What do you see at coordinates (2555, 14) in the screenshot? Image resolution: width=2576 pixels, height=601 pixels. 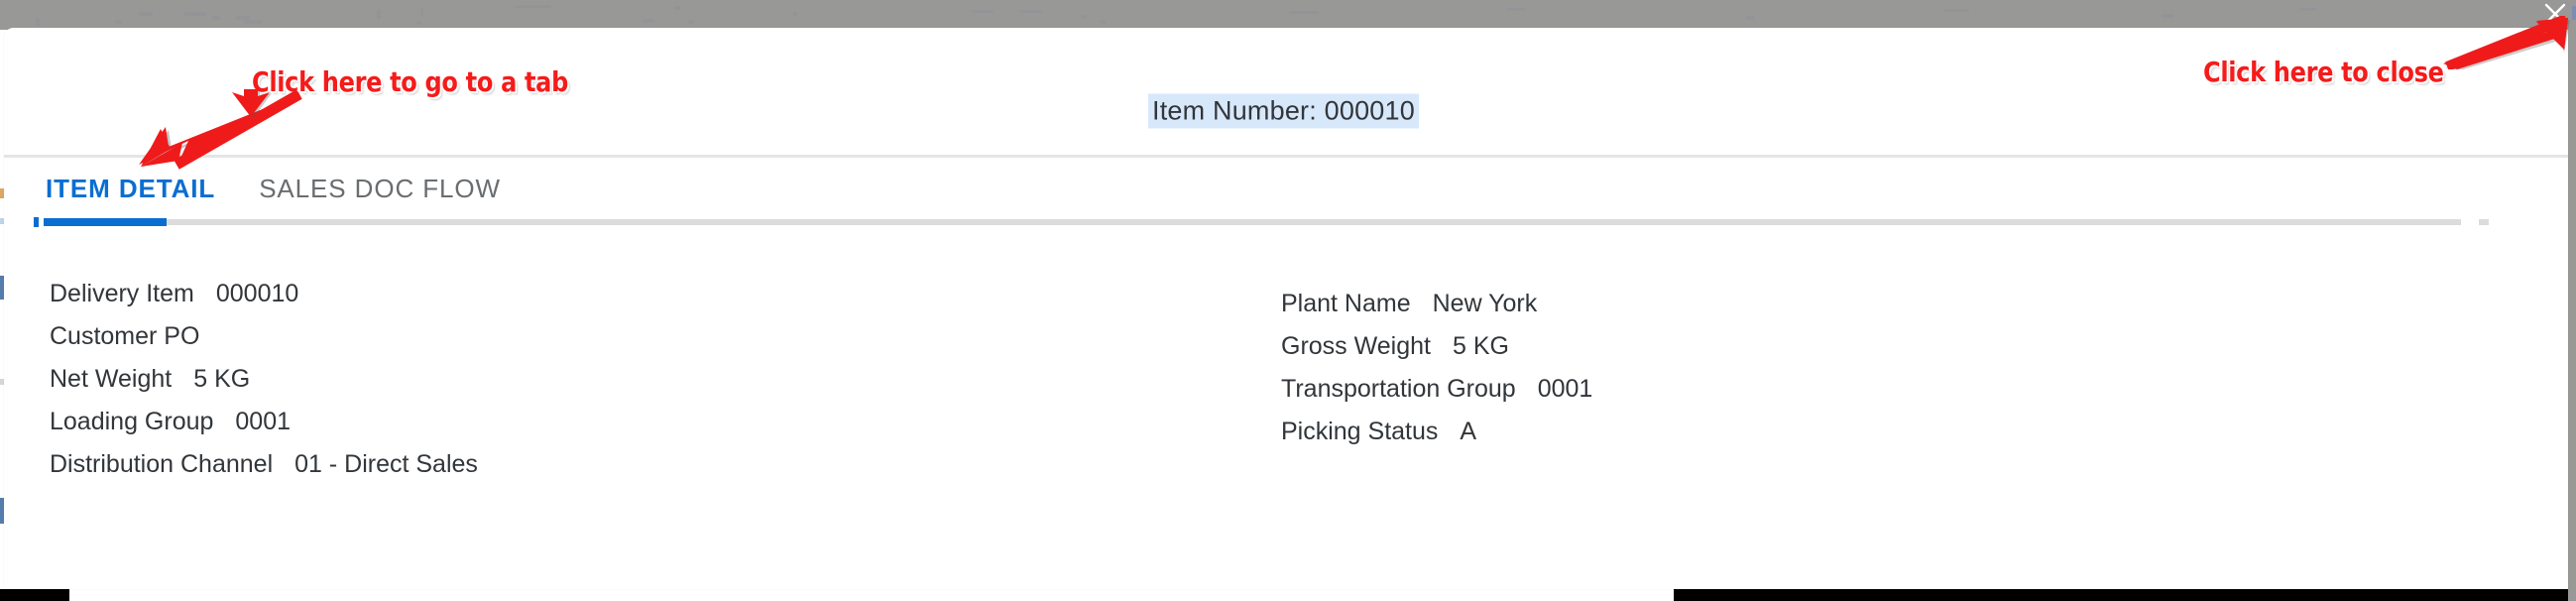 I see `close-icon` at bounding box center [2555, 14].